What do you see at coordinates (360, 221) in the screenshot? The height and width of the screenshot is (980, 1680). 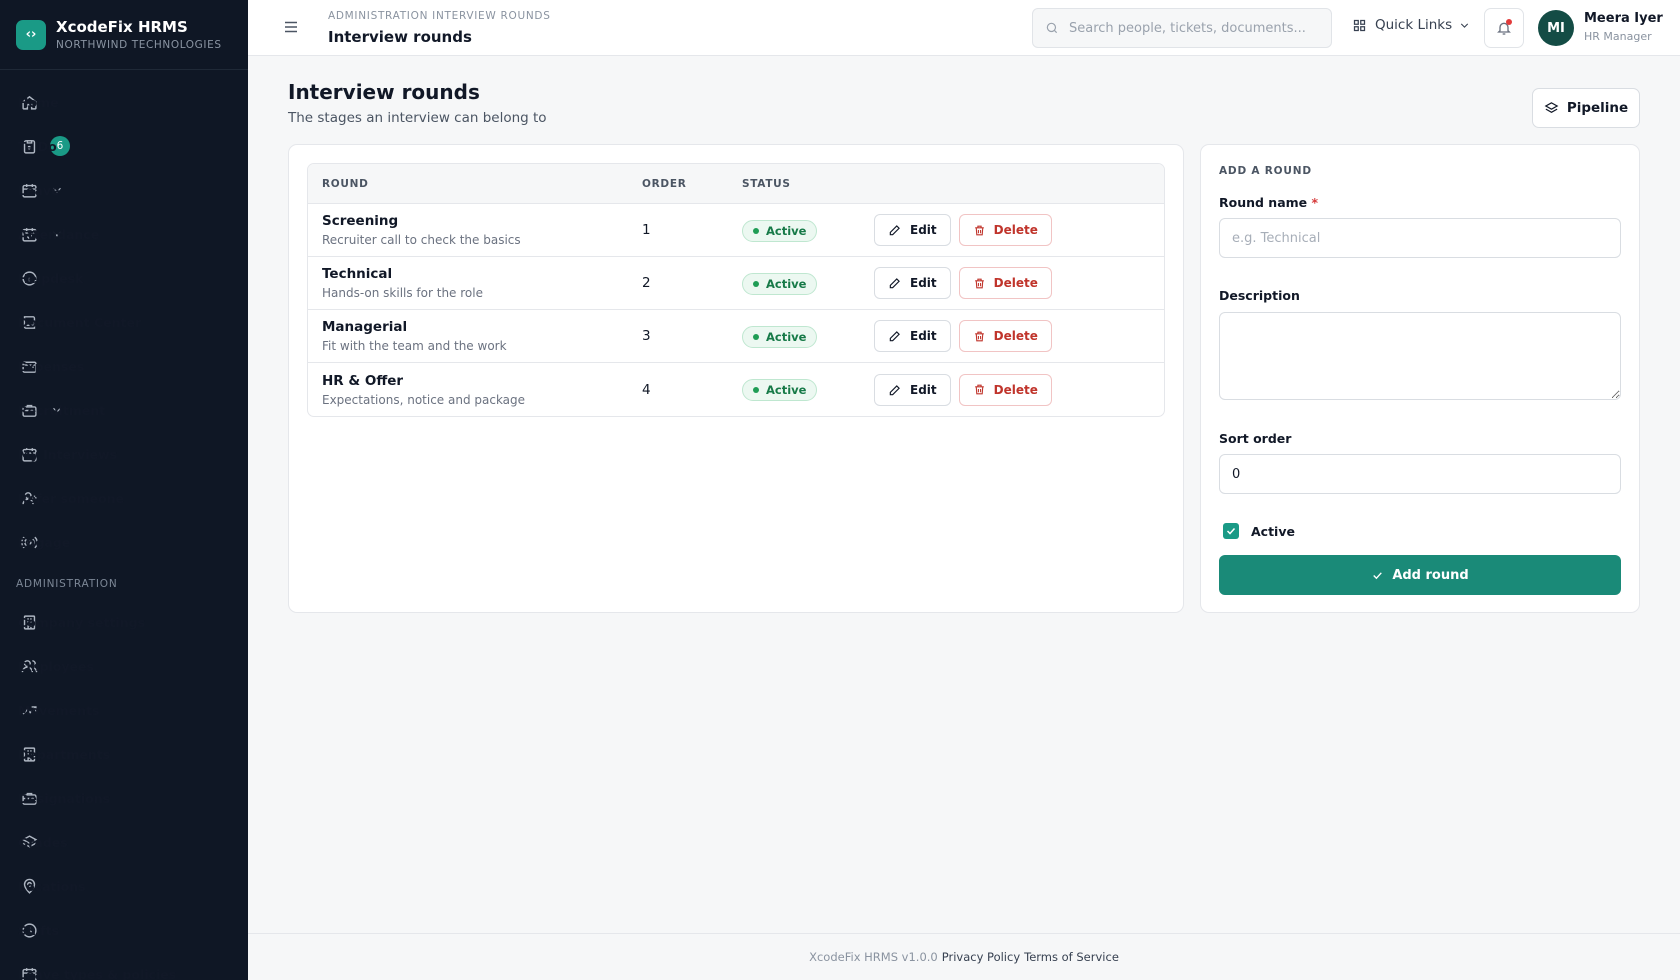 I see `round-name: Screening` at bounding box center [360, 221].